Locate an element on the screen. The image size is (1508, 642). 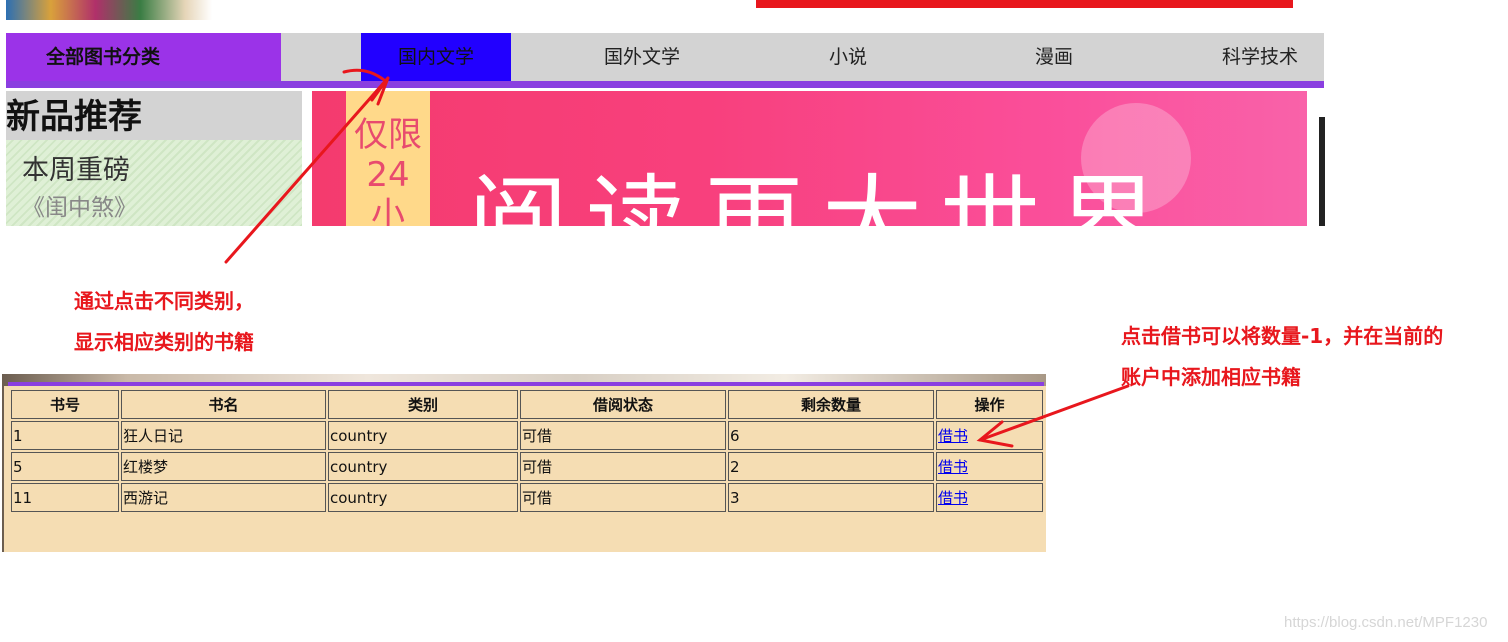
arrow-to-nav-icon is located at coordinates (307, 170).